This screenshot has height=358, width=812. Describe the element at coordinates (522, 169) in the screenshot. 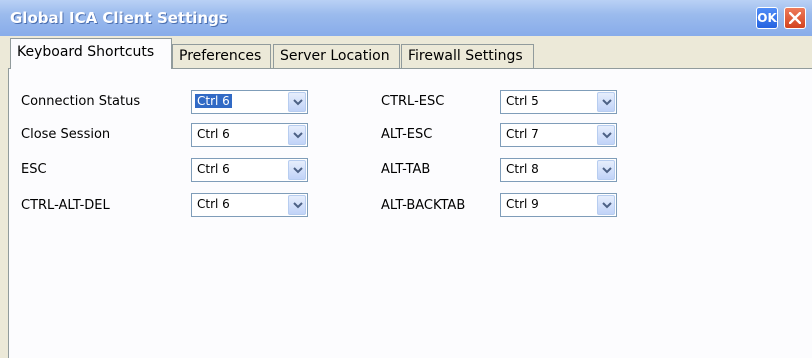

I see `alt-tab-value: Ctrl 8` at that location.